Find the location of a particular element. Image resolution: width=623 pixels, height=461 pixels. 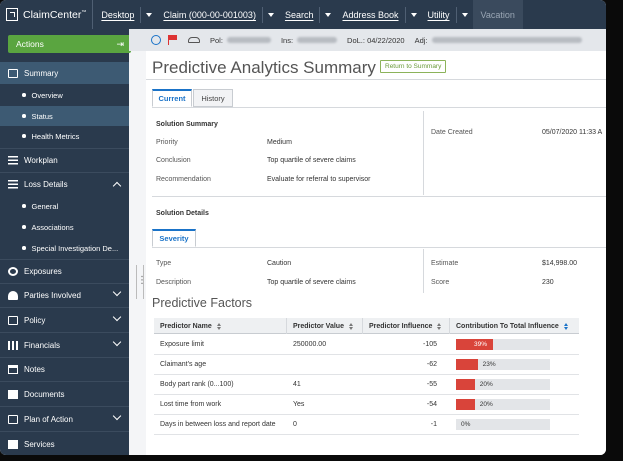

column-header-predictor-influence: Predictor Influence is located at coordinates (406, 326).